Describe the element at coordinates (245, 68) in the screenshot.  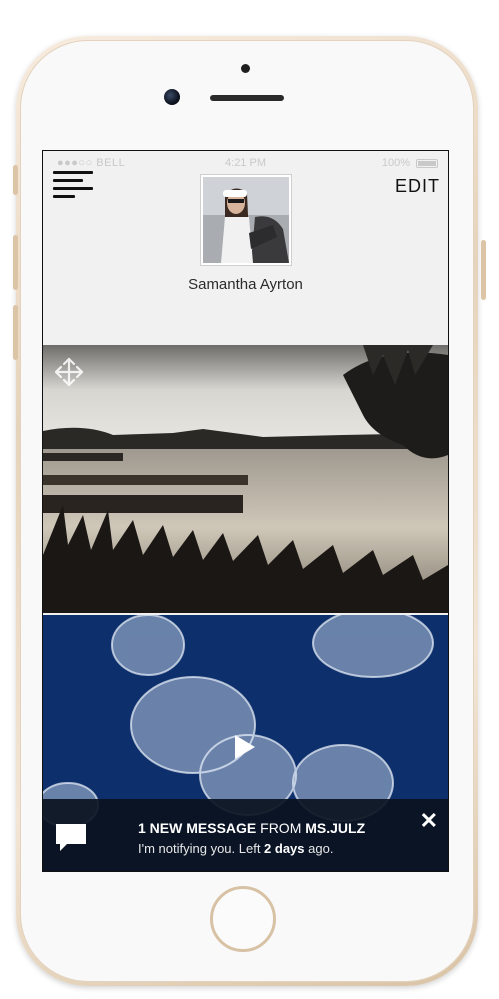
I see `proximity-sensor` at that location.